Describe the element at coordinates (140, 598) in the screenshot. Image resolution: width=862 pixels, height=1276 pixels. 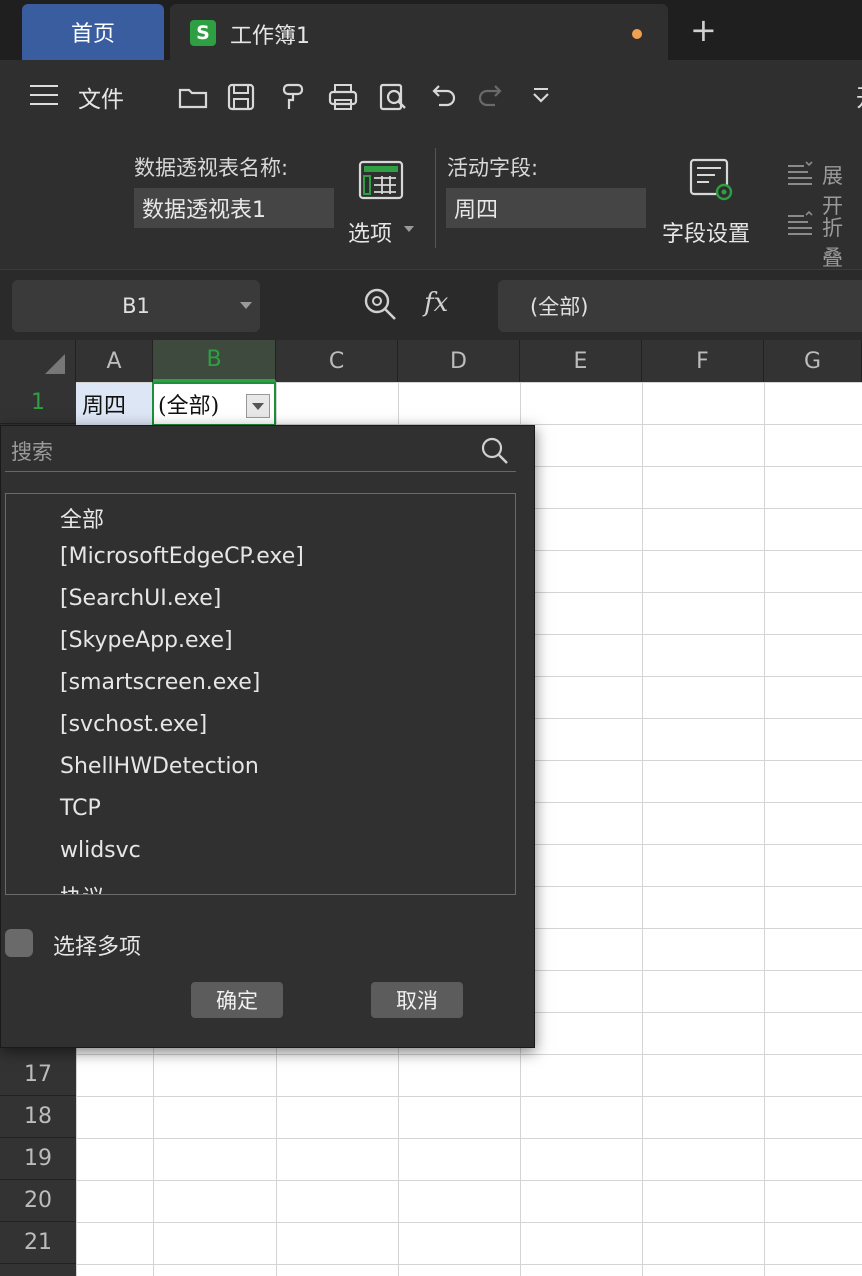
I see `filter-item: [SearchUI.exe]` at that location.